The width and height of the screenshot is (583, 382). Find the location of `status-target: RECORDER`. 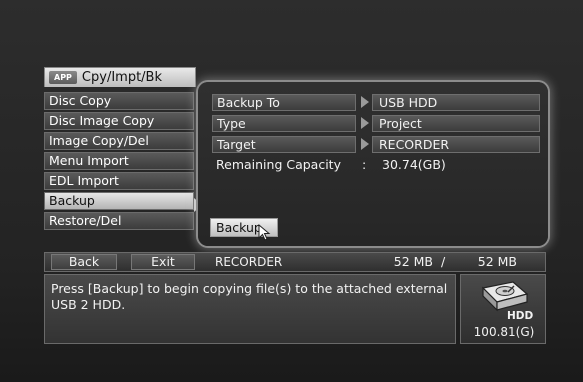

status-target: RECORDER is located at coordinates (249, 262).